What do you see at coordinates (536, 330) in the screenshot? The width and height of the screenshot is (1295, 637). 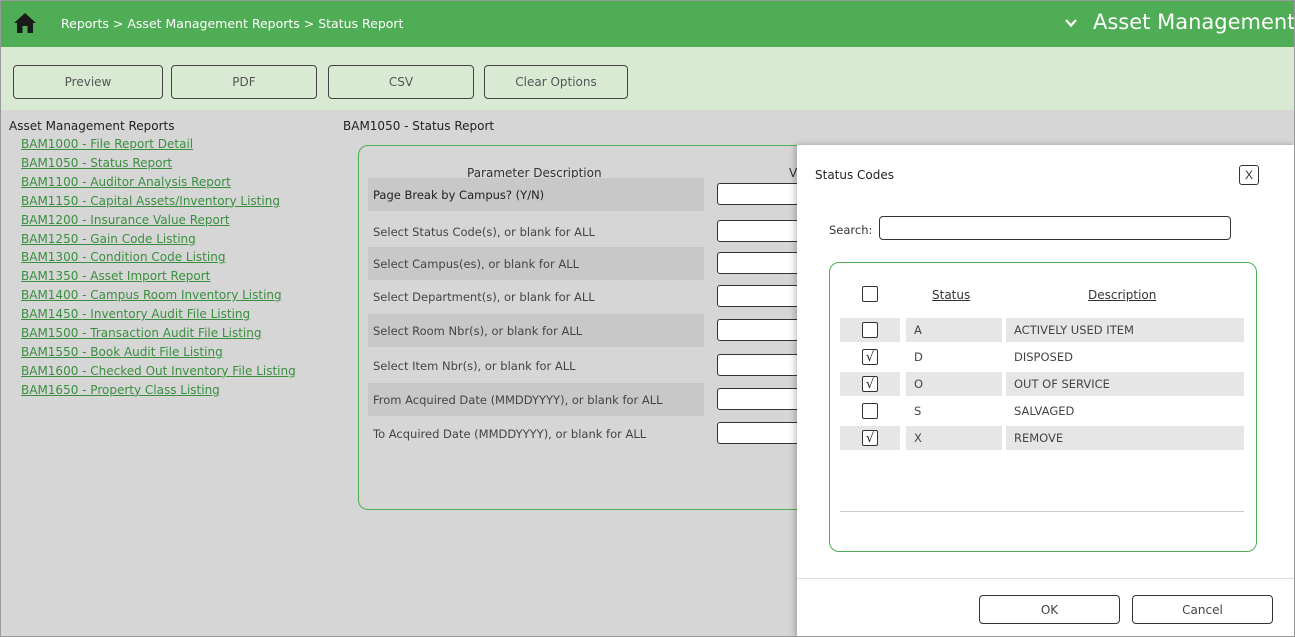 I see `parameter-label: Select Room Nbr(s), or blank for ALL` at bounding box center [536, 330].